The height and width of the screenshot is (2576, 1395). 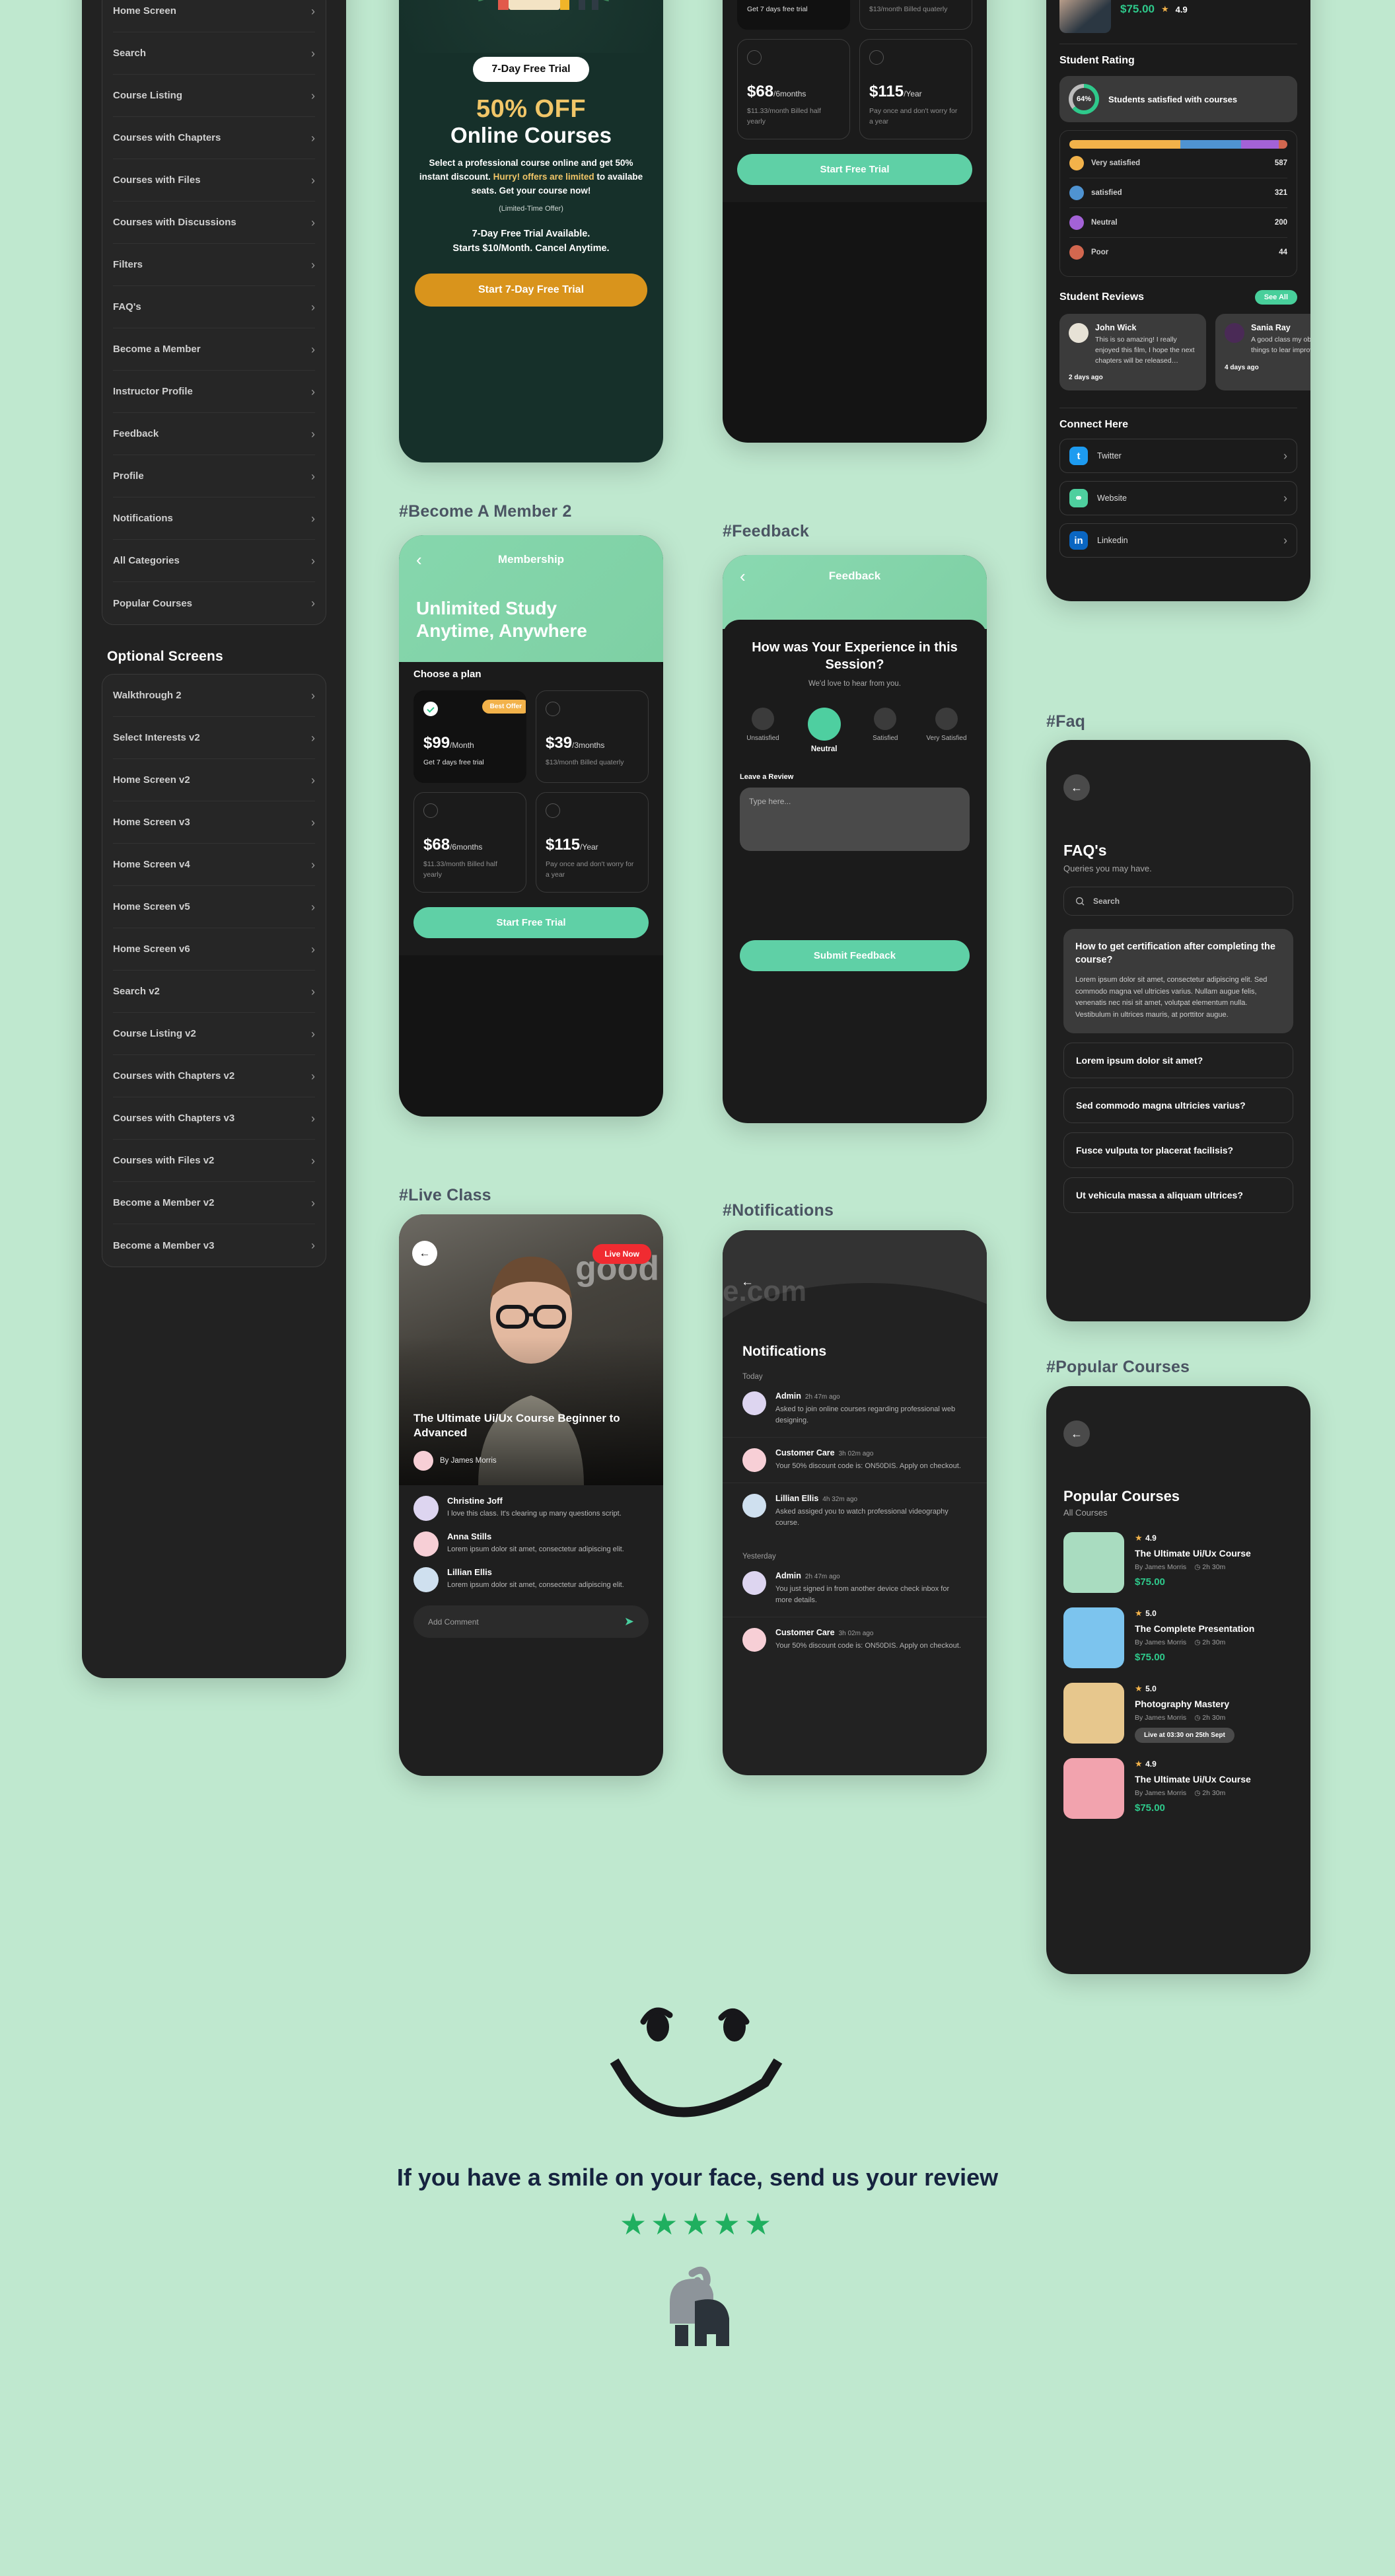 I want to click on face-option-satisfied: Satisfied, so click(x=885, y=725).